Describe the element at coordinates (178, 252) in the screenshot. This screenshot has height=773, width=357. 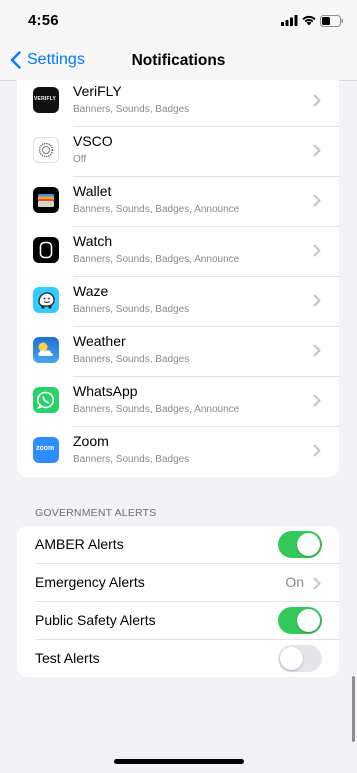
I see `app-row-watch: Watch Banners, Sounds, Badges, Announce` at that location.